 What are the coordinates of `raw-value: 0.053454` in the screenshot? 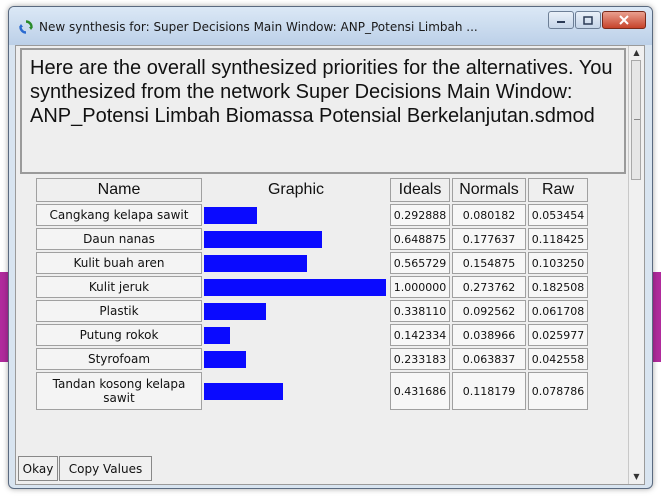 It's located at (558, 215).